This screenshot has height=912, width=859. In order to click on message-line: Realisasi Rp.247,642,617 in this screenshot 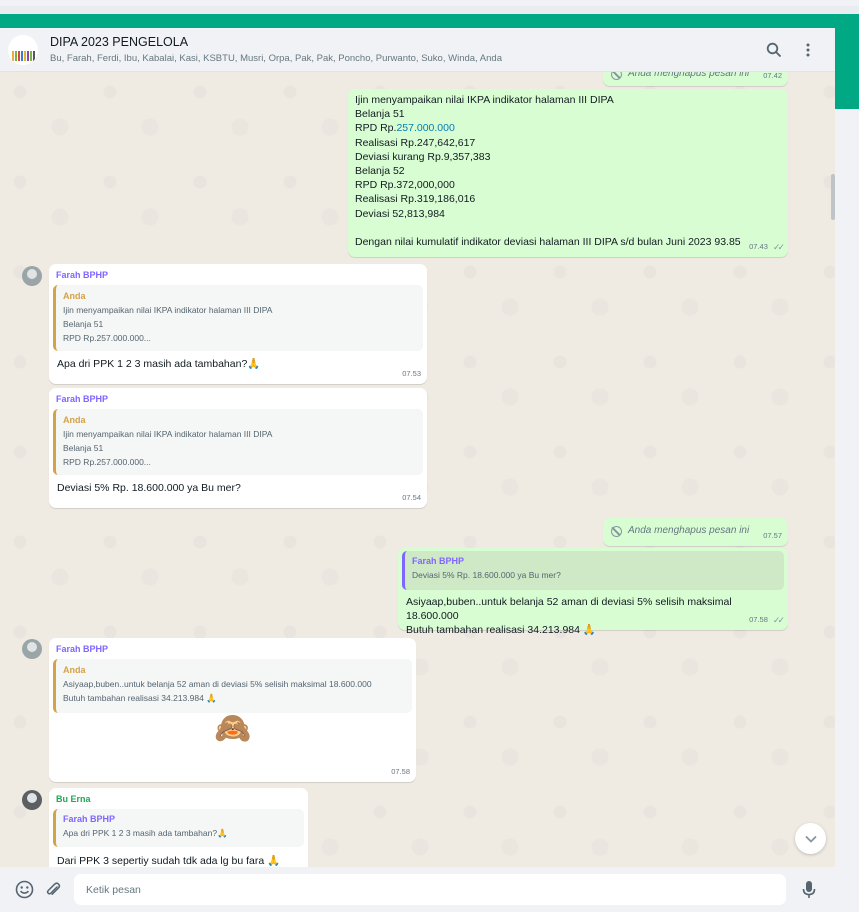, I will do `click(415, 142)`.